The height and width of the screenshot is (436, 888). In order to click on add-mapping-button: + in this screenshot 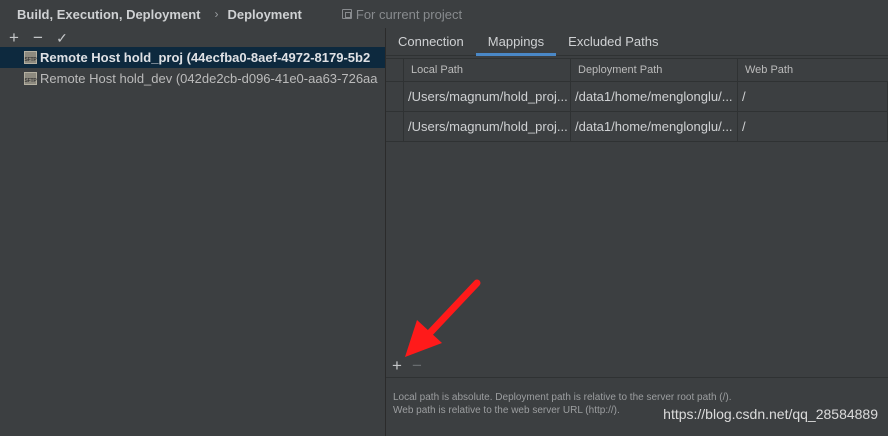, I will do `click(397, 365)`.